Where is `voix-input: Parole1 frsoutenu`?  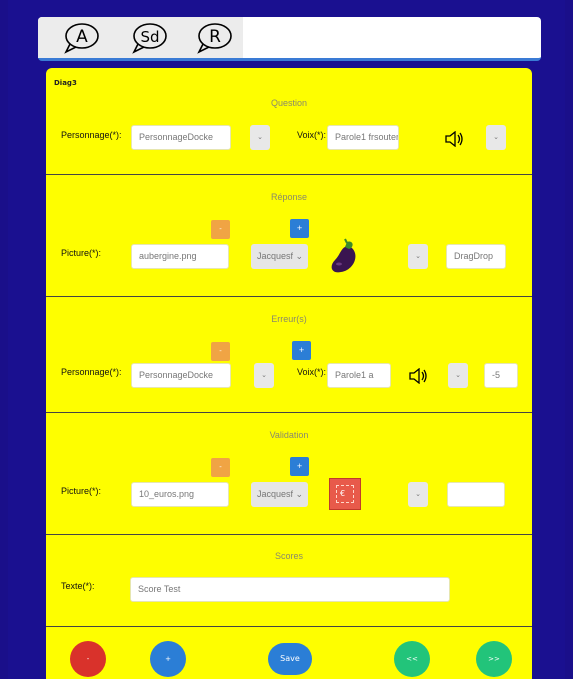 voix-input: Parole1 frsoutenu is located at coordinates (363, 137).